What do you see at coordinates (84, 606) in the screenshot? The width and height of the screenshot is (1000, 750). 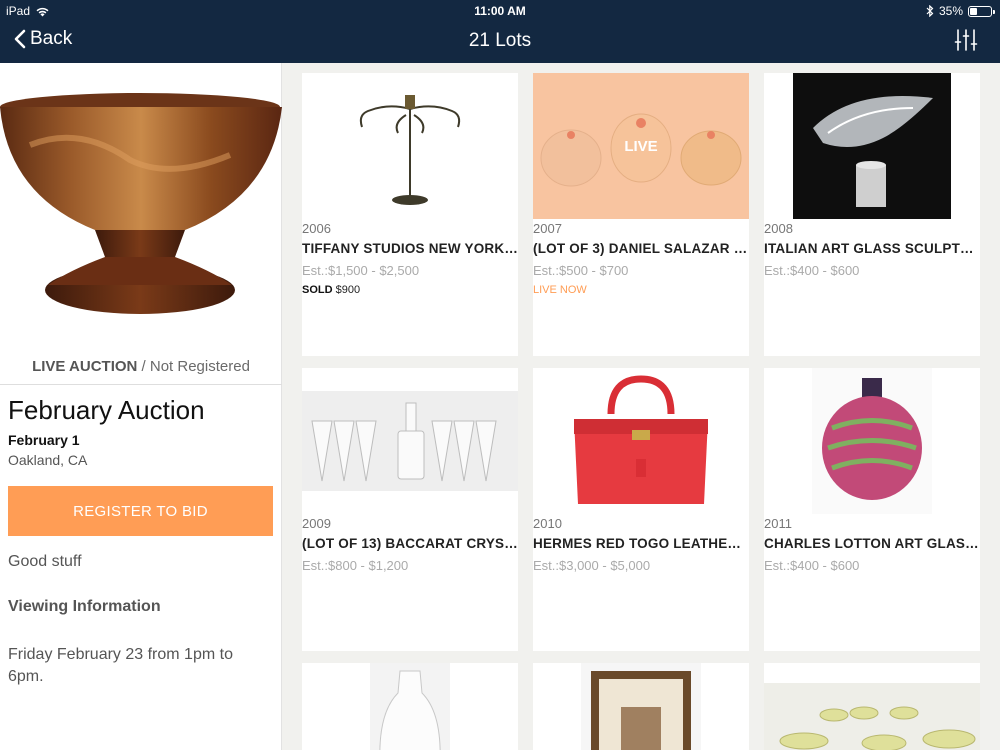 I see `viewing-heading: Viewing Information` at bounding box center [84, 606].